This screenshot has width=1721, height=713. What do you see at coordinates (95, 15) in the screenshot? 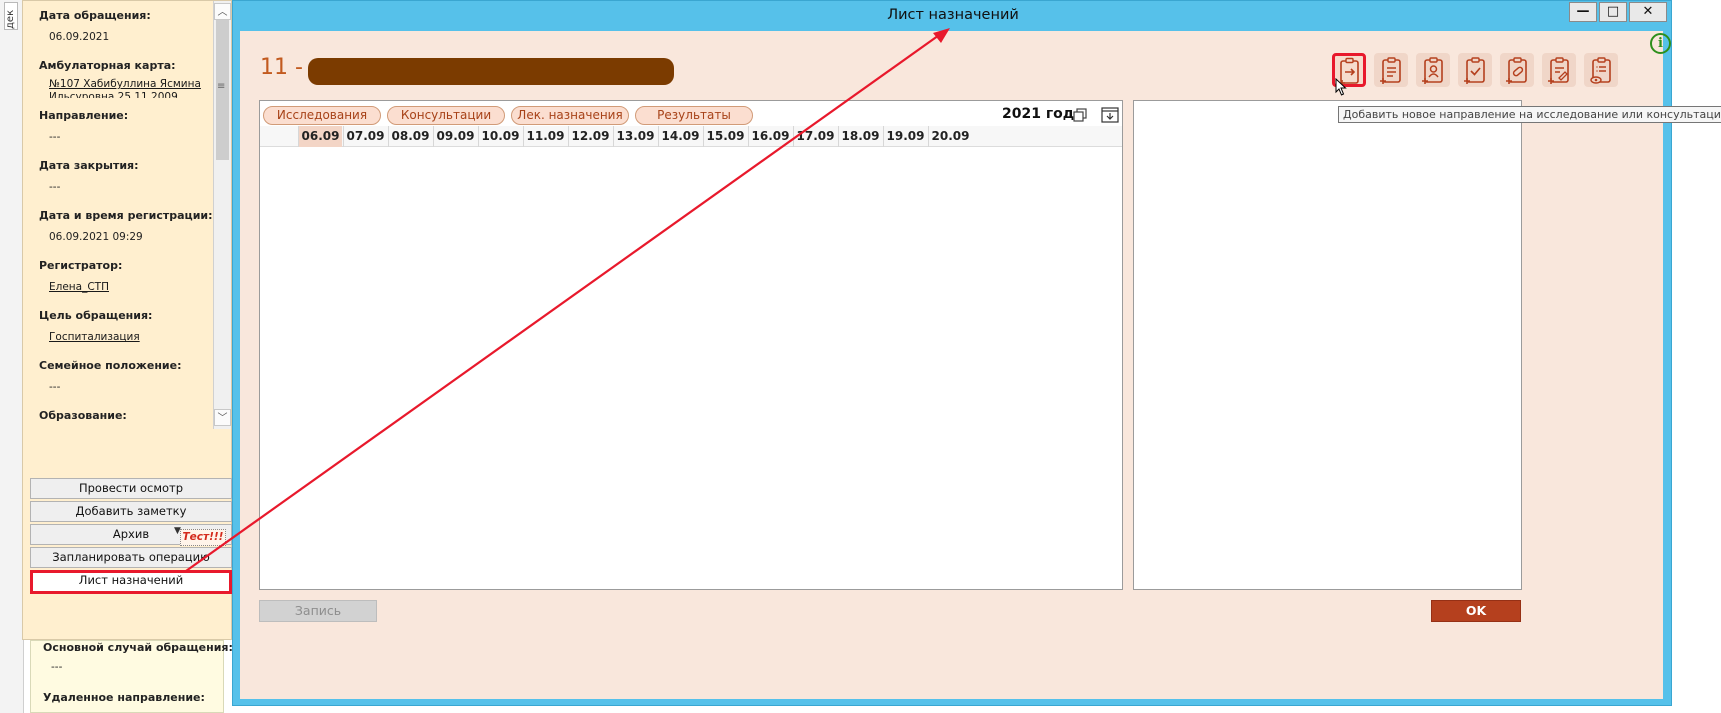
I see `field-label: Дата обращения:` at bounding box center [95, 15].